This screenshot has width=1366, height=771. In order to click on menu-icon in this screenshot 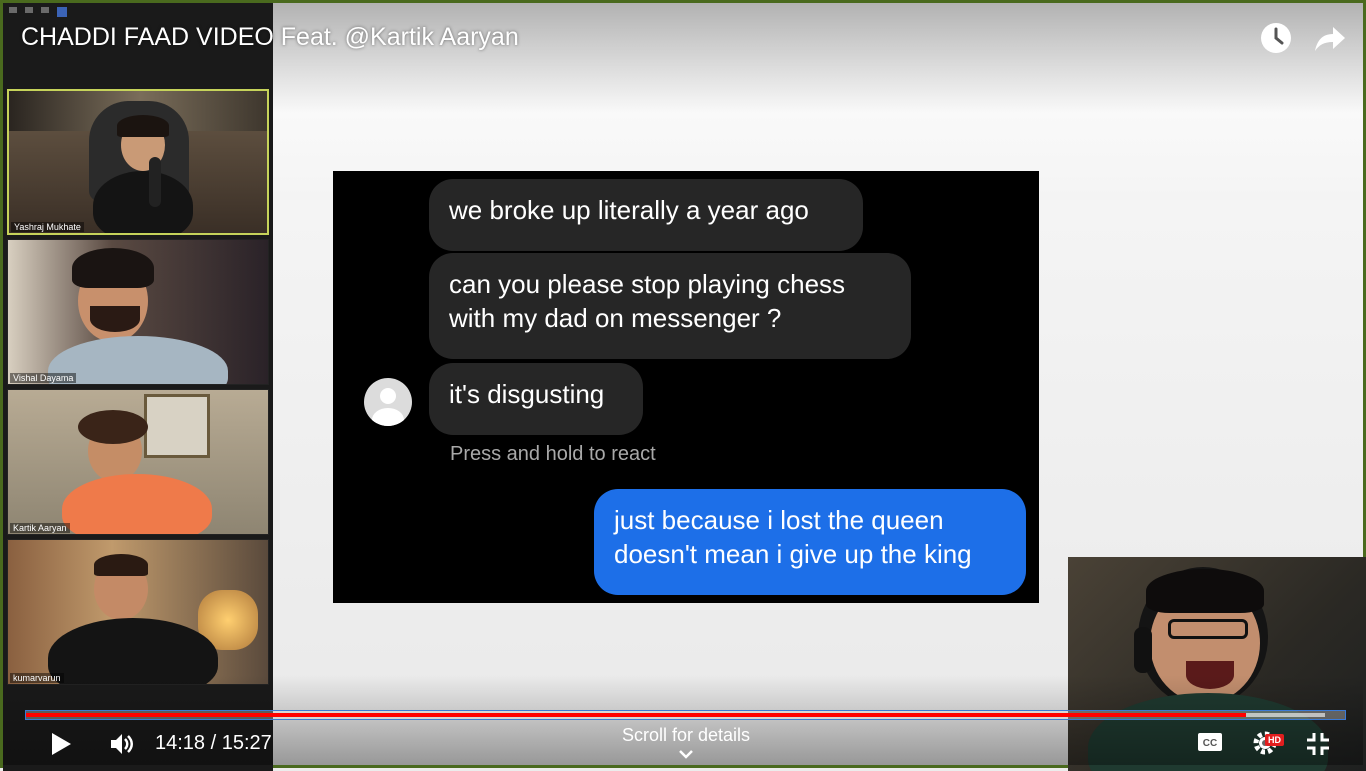, I will do `click(45, 10)`.